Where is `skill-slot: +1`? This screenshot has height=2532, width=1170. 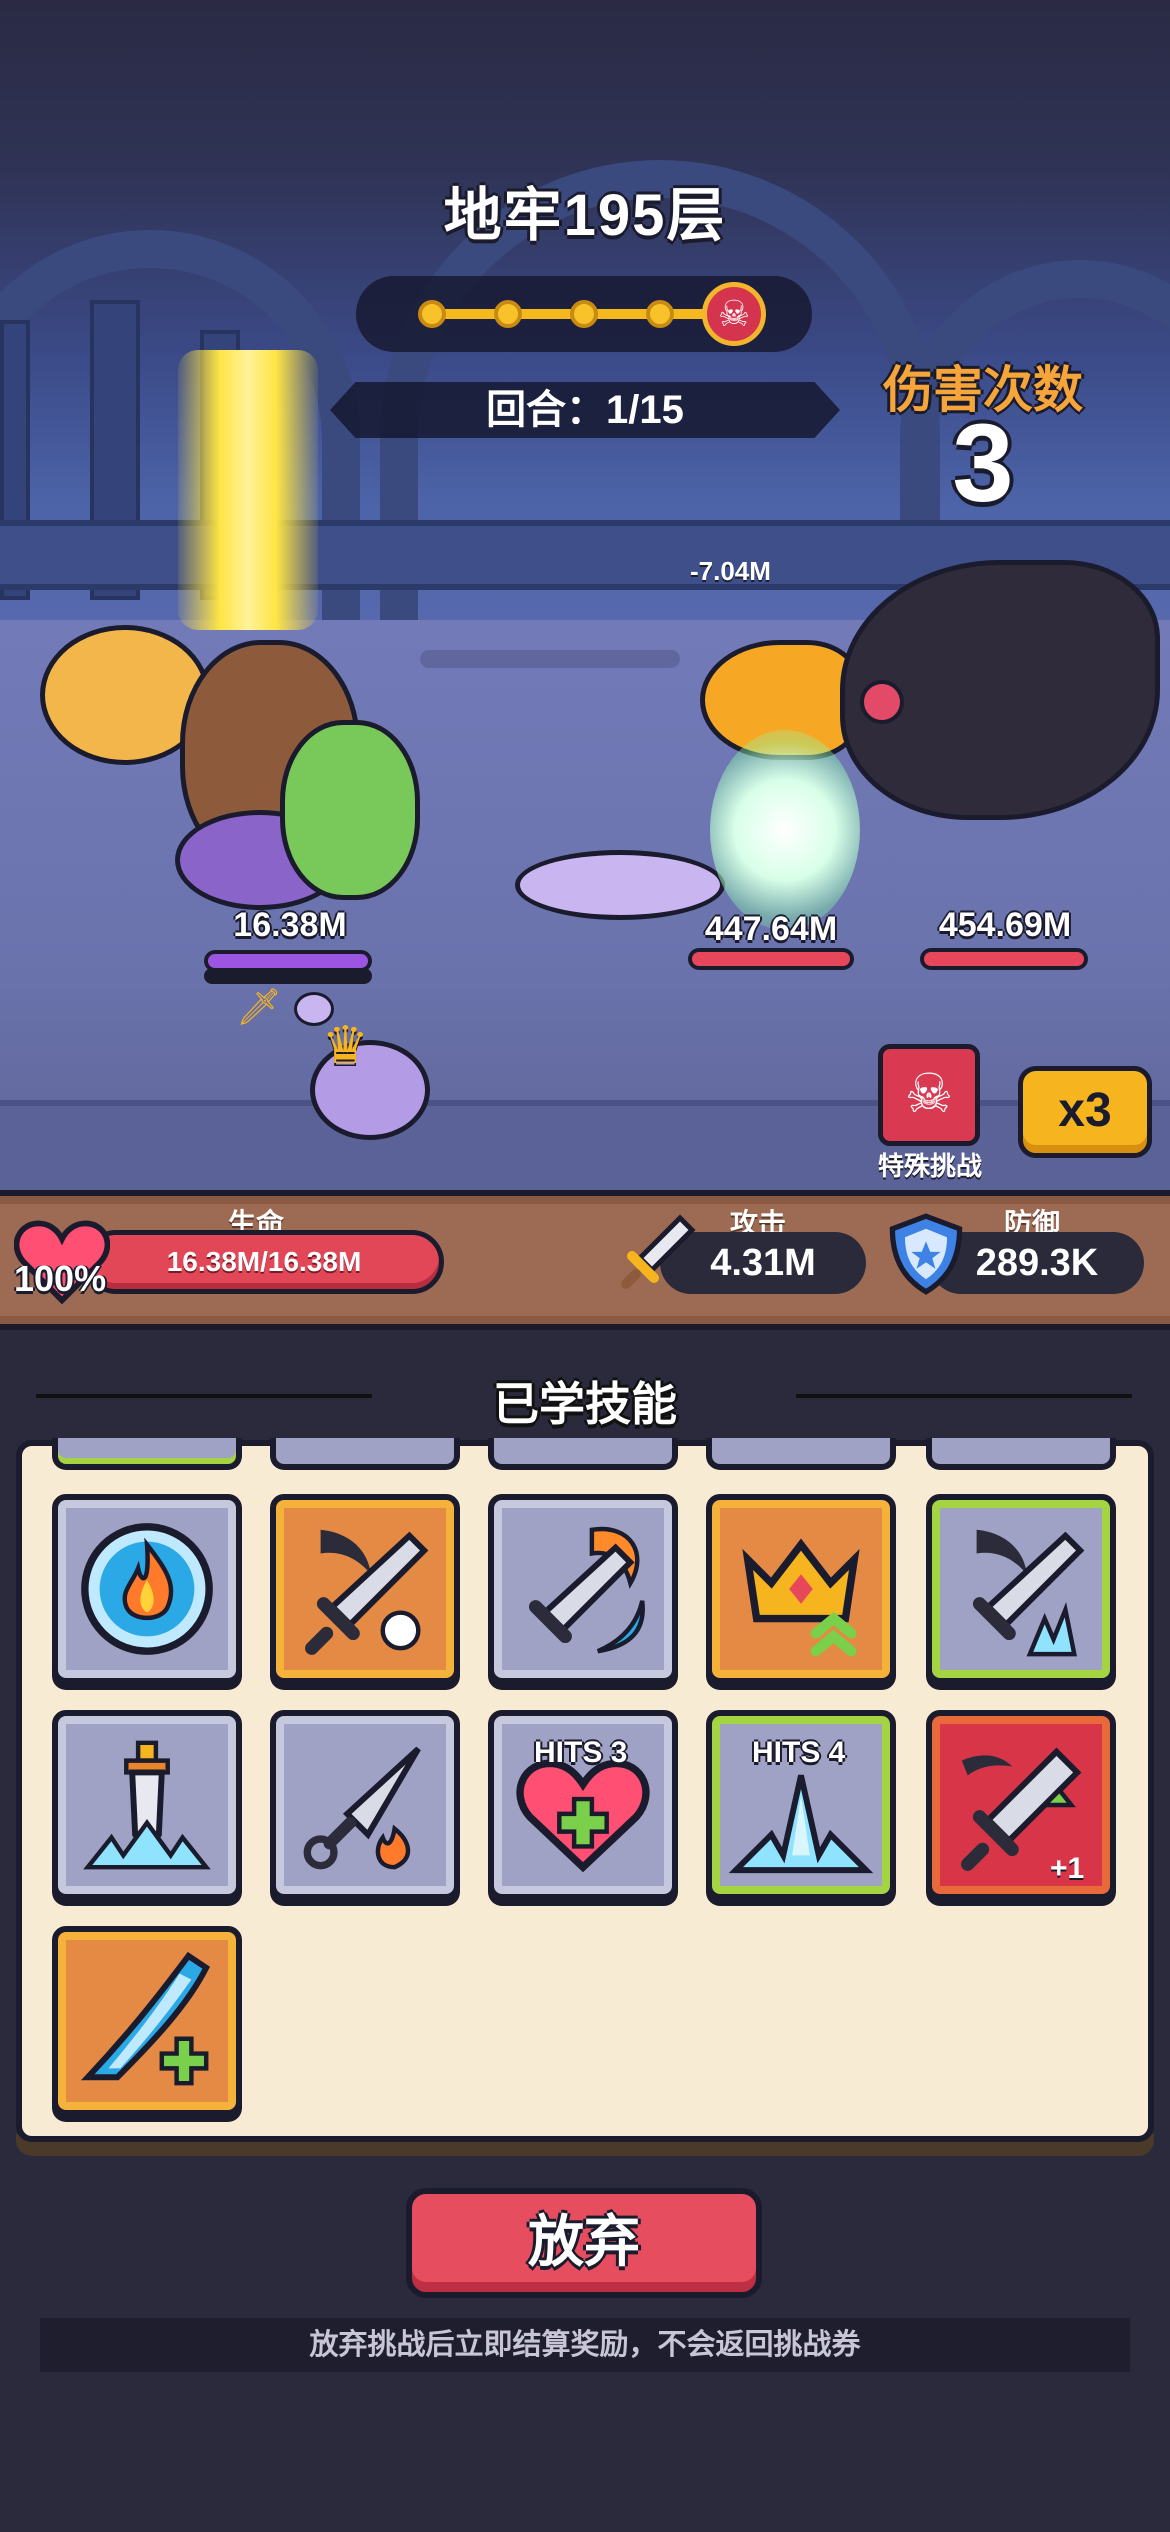 skill-slot: +1 is located at coordinates (1021, 1805).